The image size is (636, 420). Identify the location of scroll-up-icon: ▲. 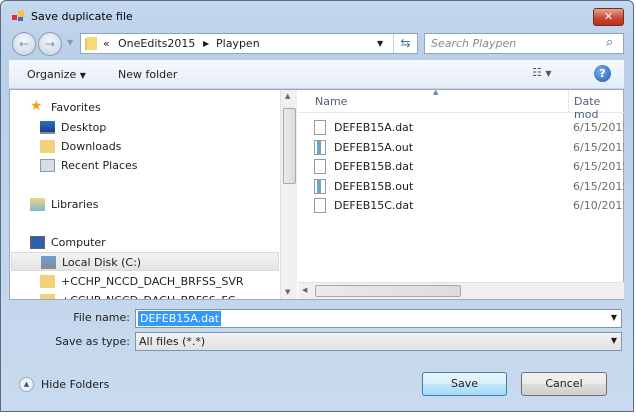
(287, 96).